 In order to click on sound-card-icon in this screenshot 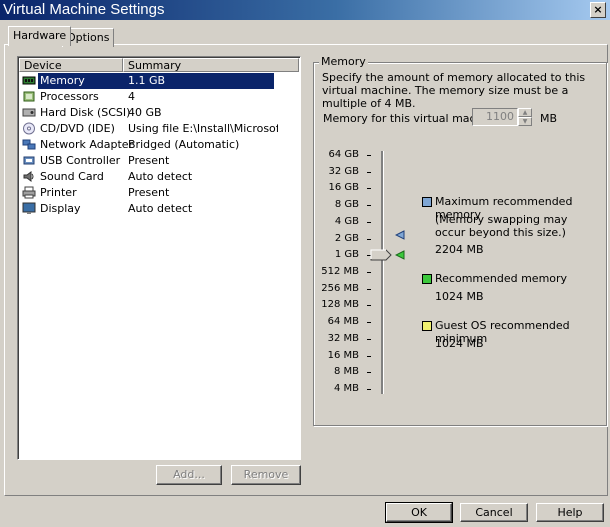, I will do `click(28, 176)`.